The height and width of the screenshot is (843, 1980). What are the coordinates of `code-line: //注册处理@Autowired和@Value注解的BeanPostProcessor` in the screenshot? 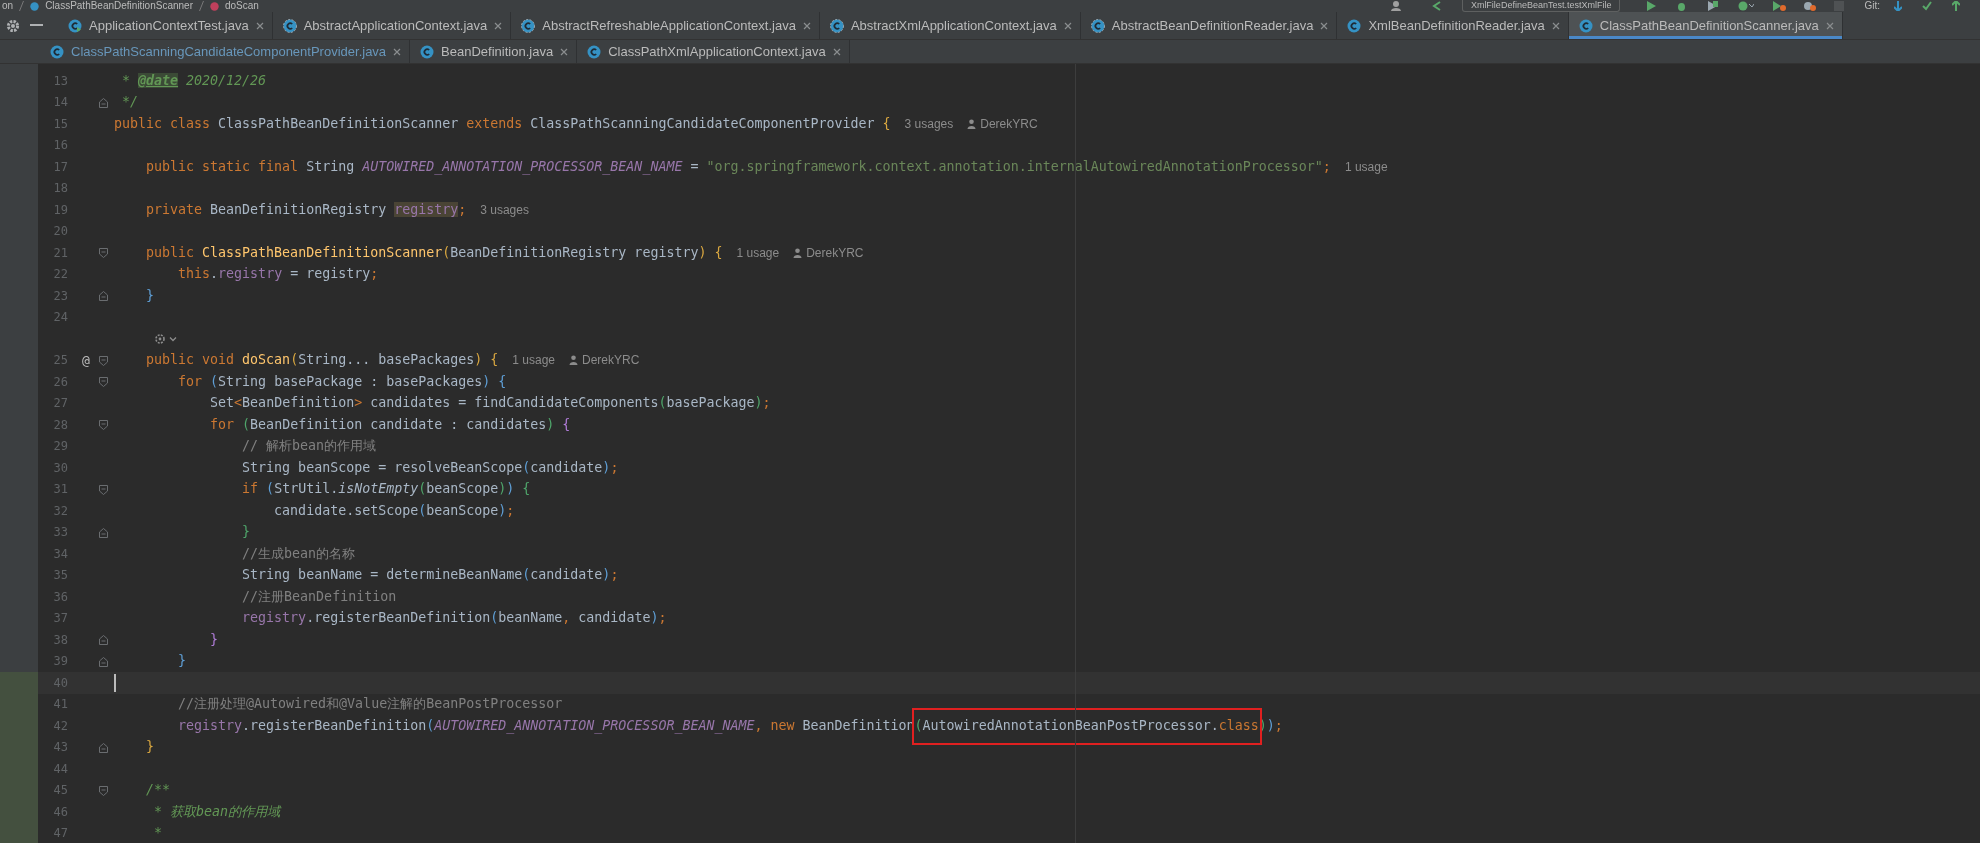 It's located at (370, 704).